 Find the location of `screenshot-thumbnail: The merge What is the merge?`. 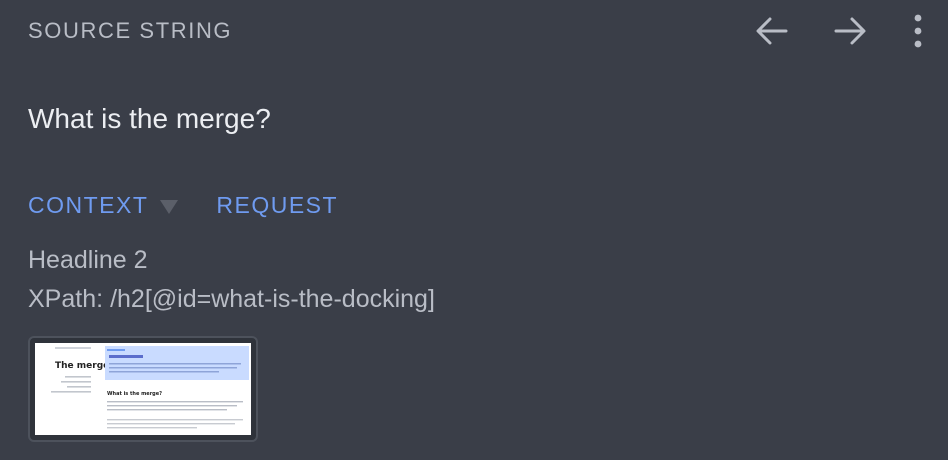

screenshot-thumbnail: The merge What is the merge? is located at coordinates (143, 389).